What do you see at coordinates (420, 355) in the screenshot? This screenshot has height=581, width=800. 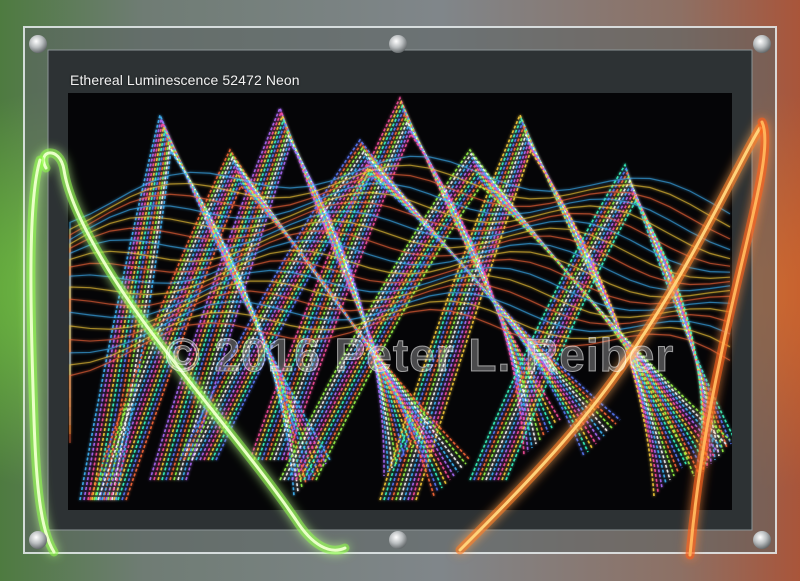 I see `copyright-watermark: © 2016 Peter L. Reiber` at bounding box center [420, 355].